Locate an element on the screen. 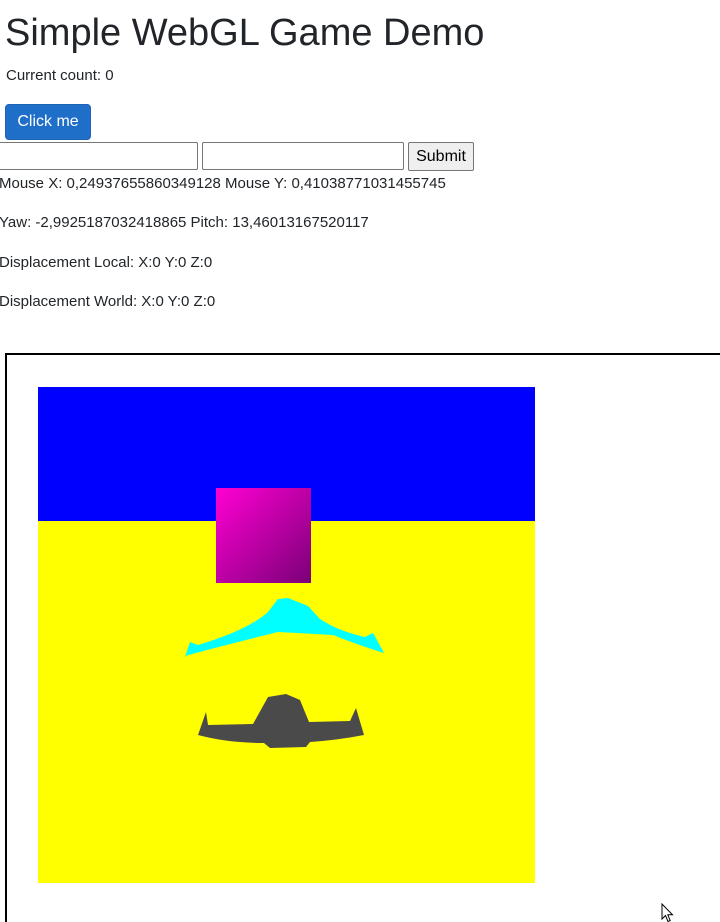 This screenshot has width=720, height=922. click-me-button: Click me is located at coordinates (48, 122).